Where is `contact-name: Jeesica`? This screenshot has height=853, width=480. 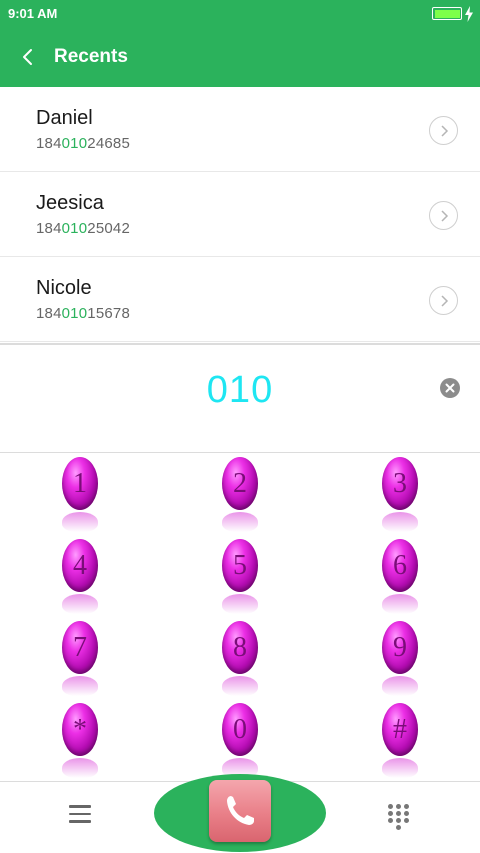 contact-name: Jeesica is located at coordinates (70, 203).